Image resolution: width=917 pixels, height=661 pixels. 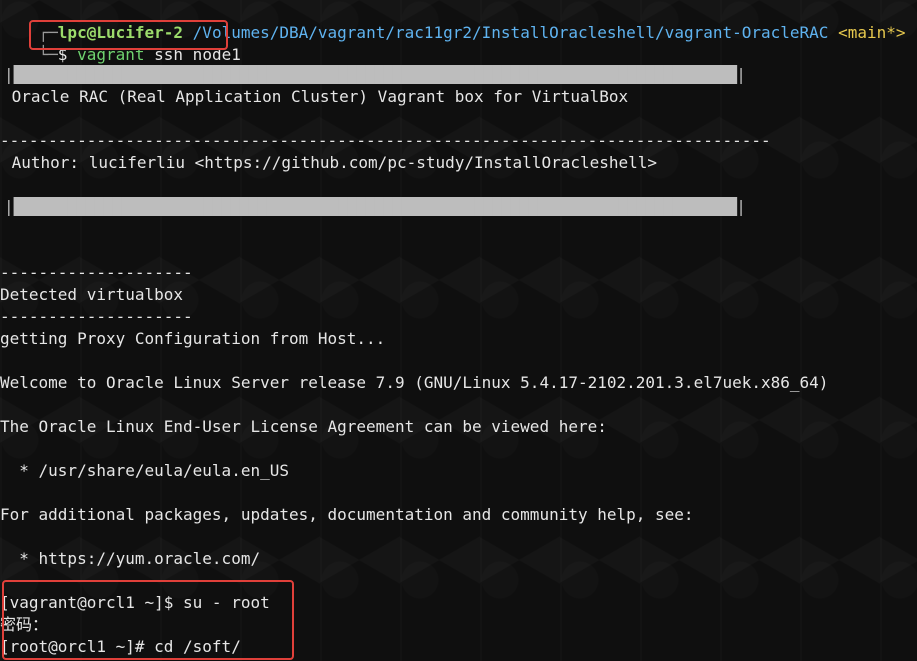 I want to click on eula-path: * /usr/share/eula/eula.en_US, so click(x=144, y=470).